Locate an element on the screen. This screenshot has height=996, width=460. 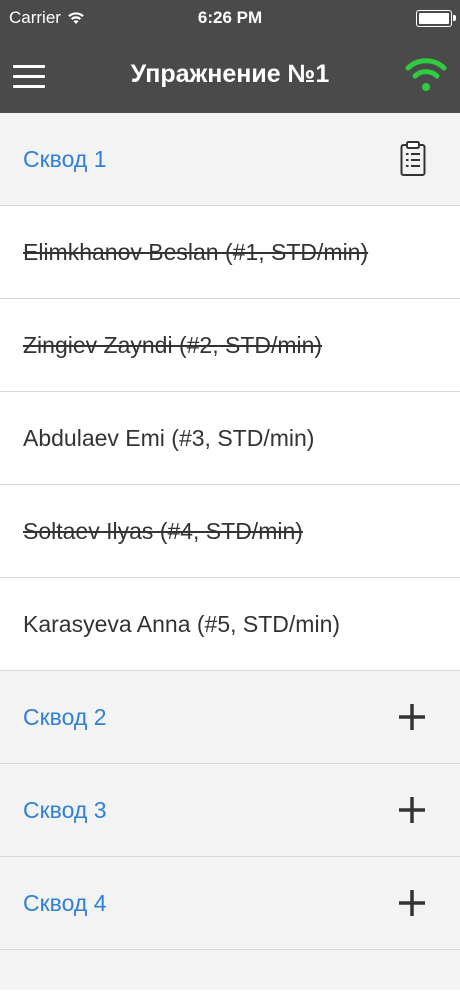
section-label: Сквод 1 is located at coordinates (65, 158).